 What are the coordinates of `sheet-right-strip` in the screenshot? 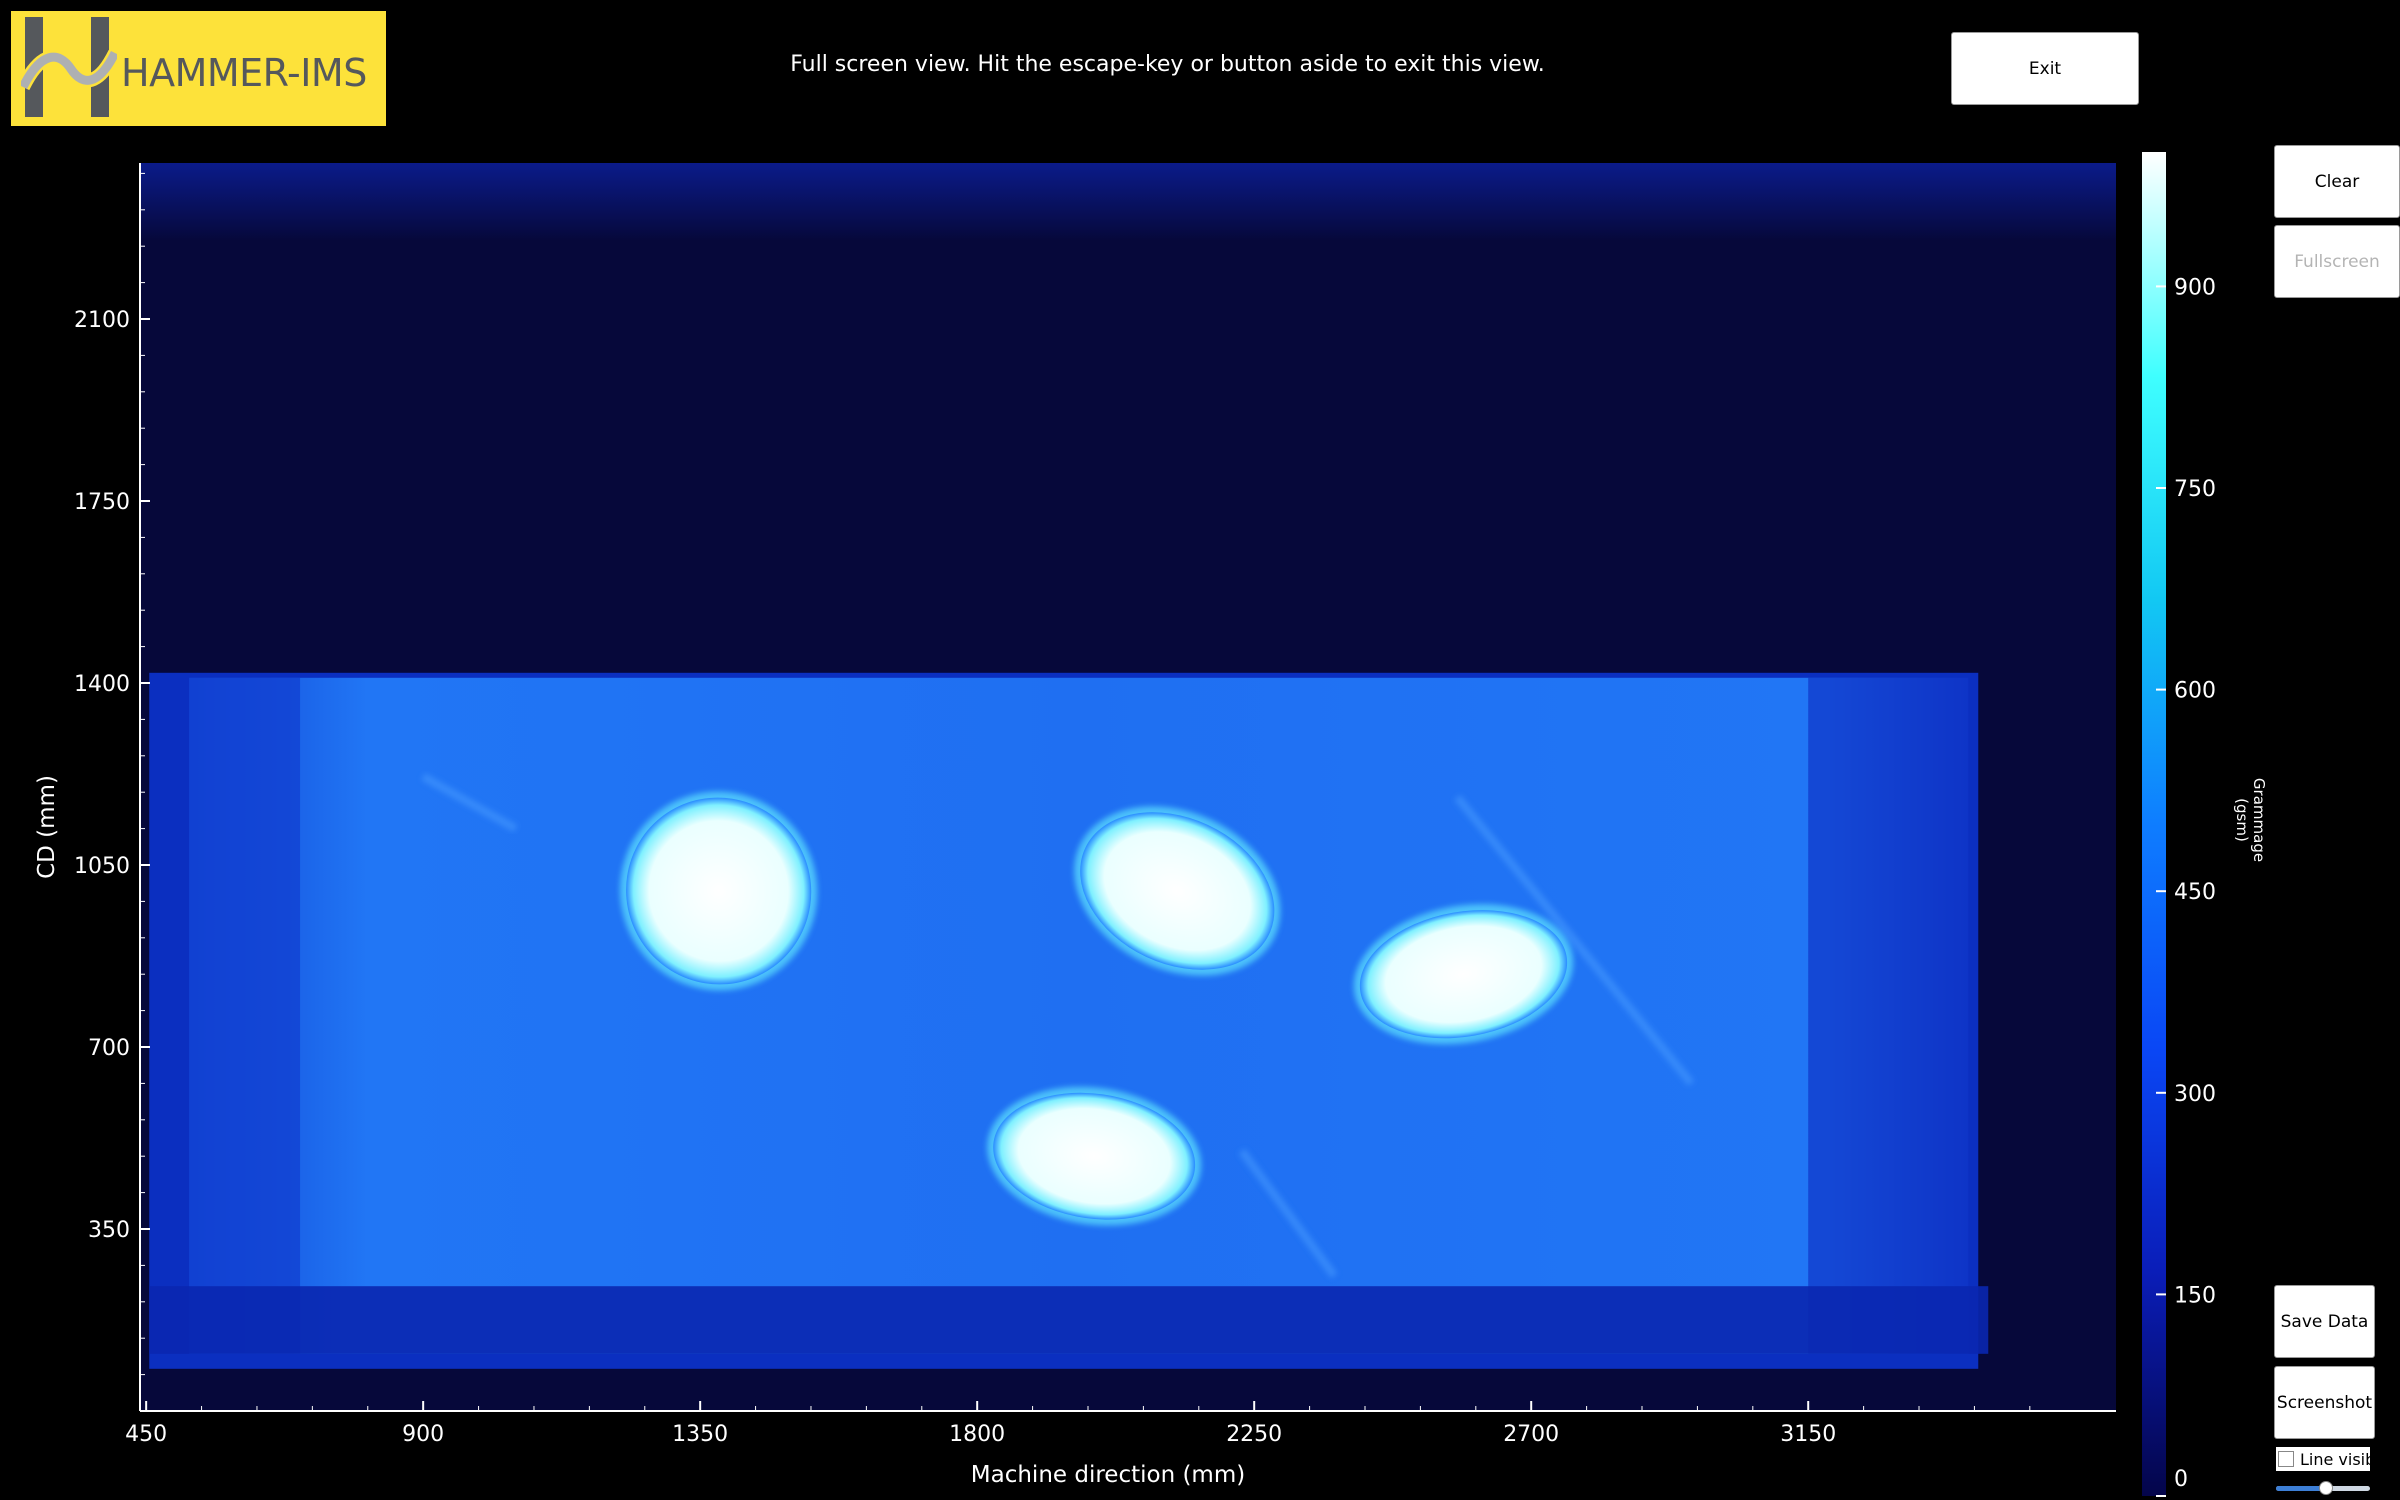 It's located at (1888, 1015).